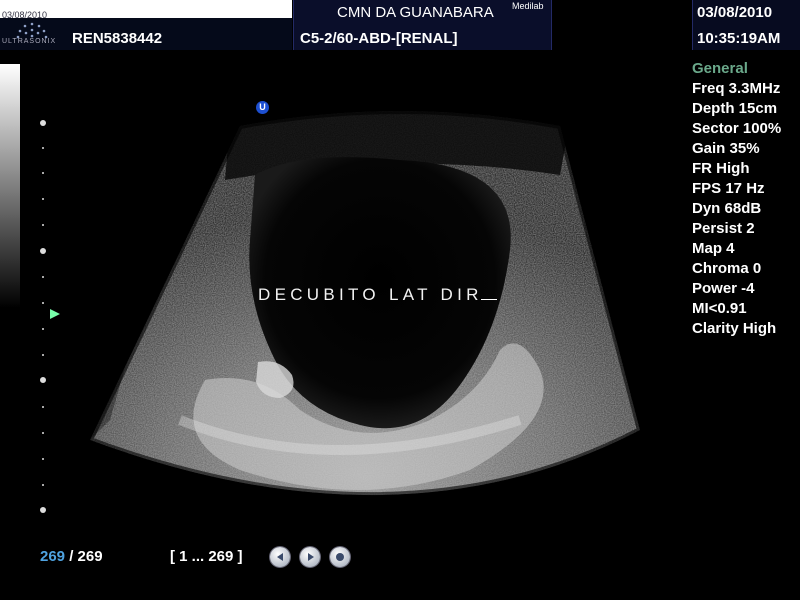  I want to click on param-fps: FPS 17 Hz, so click(728, 188).